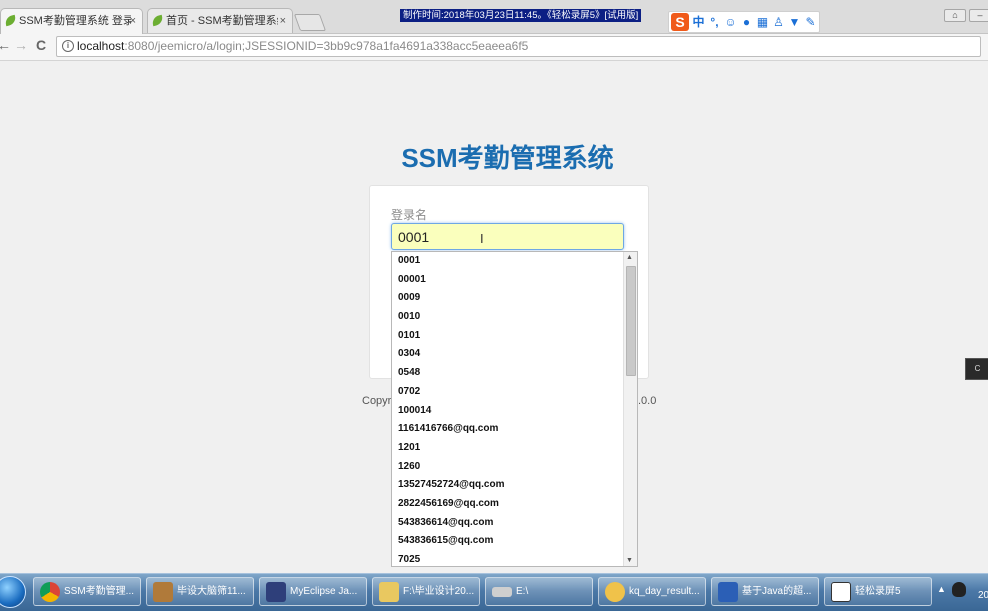  Describe the element at coordinates (629, 560) in the screenshot. I see `scroll-down-icon: ▼` at that location.